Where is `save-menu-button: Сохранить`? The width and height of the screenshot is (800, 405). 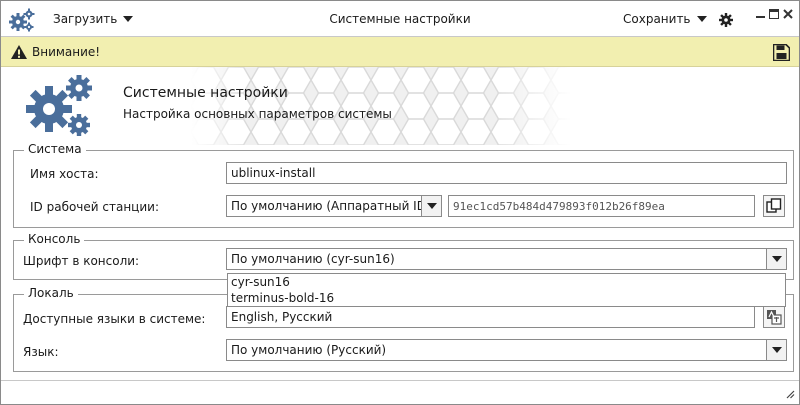 save-menu-button: Сохранить is located at coordinates (665, 19).